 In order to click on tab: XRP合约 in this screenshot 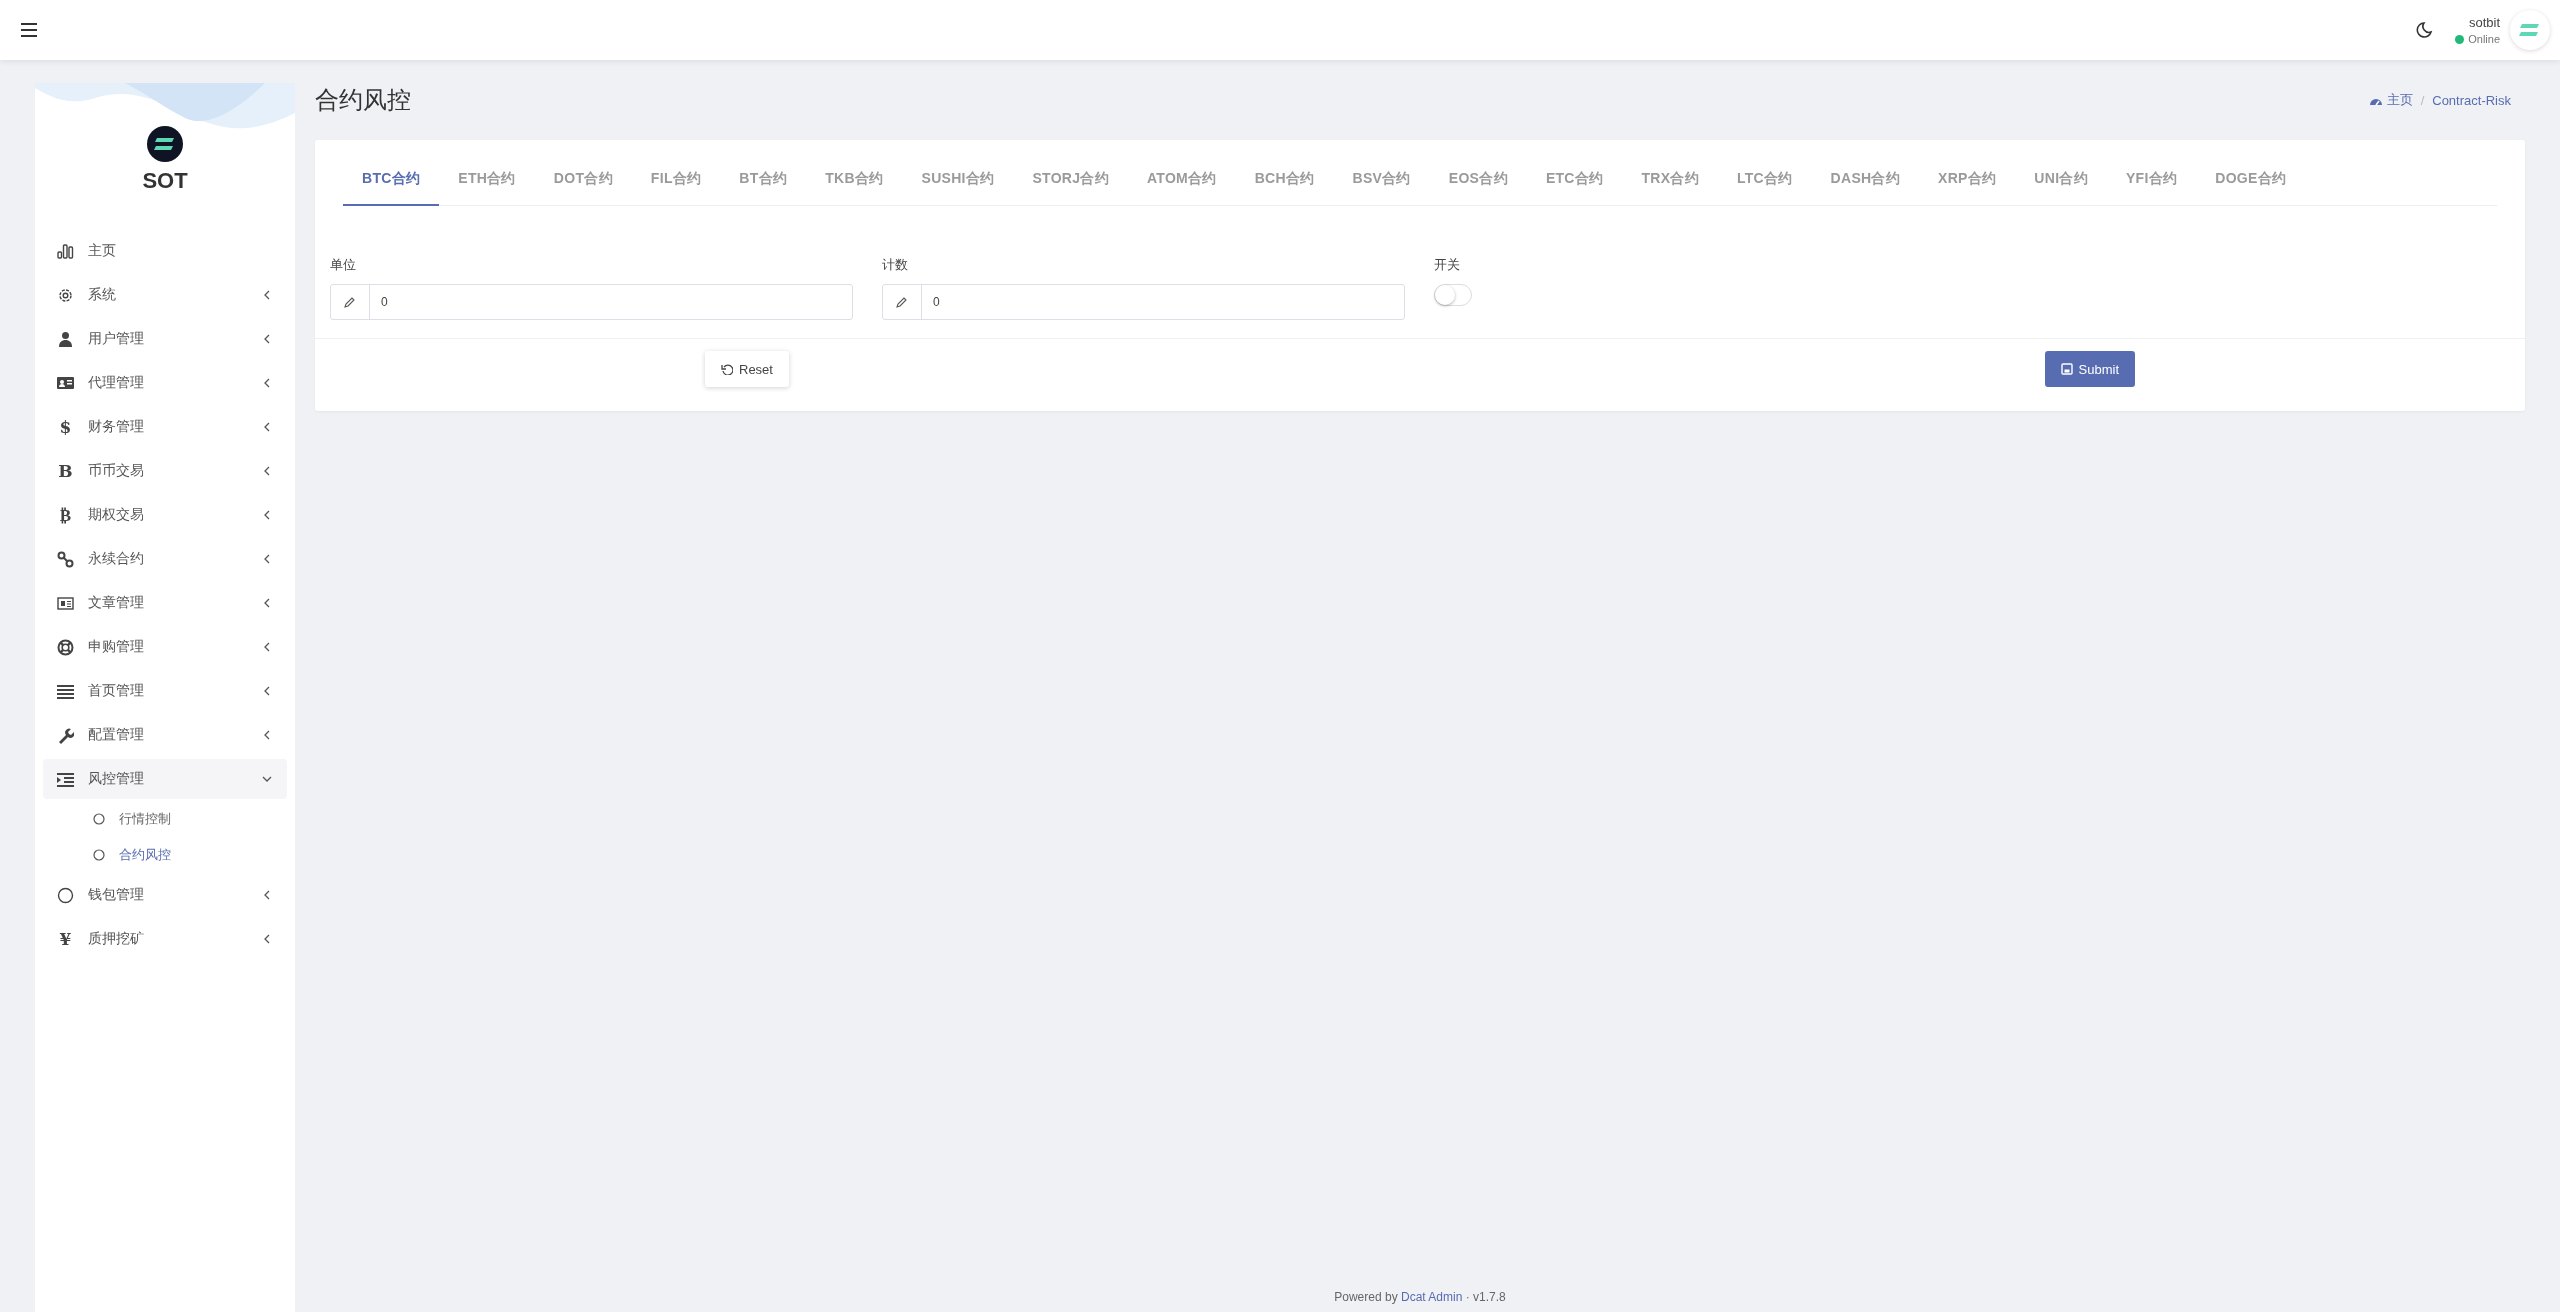, I will do `click(1967, 181)`.